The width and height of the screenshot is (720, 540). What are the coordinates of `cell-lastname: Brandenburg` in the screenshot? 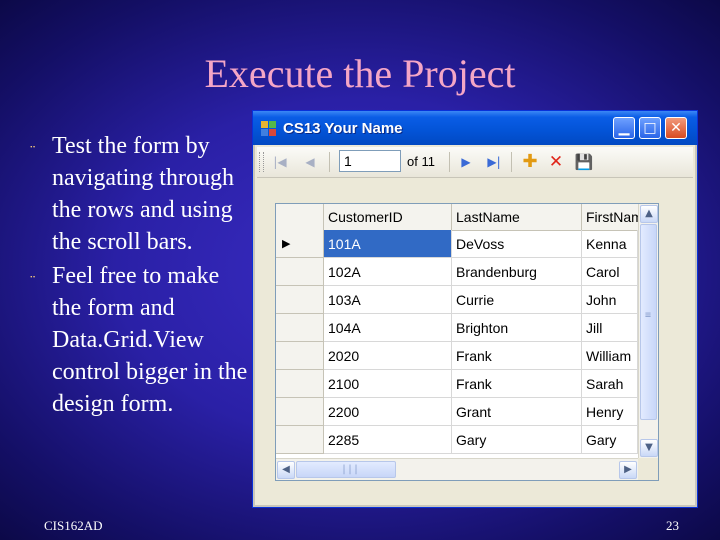 It's located at (517, 272).